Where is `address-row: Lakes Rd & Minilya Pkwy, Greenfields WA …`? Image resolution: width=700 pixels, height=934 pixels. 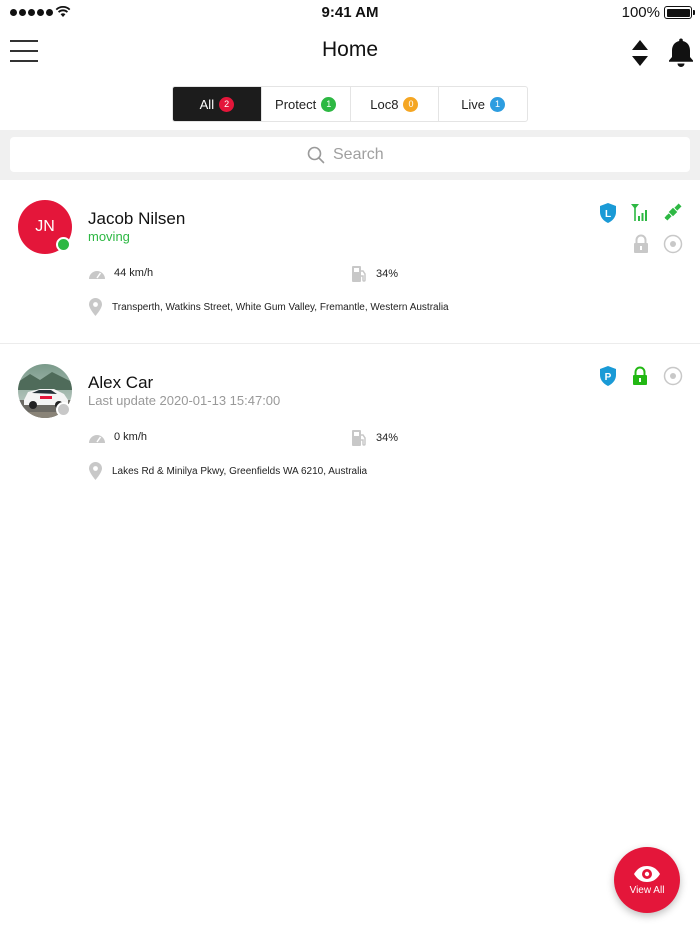 address-row: Lakes Rd & Minilya Pkwy, Greenfields WA … is located at coordinates (227, 471).